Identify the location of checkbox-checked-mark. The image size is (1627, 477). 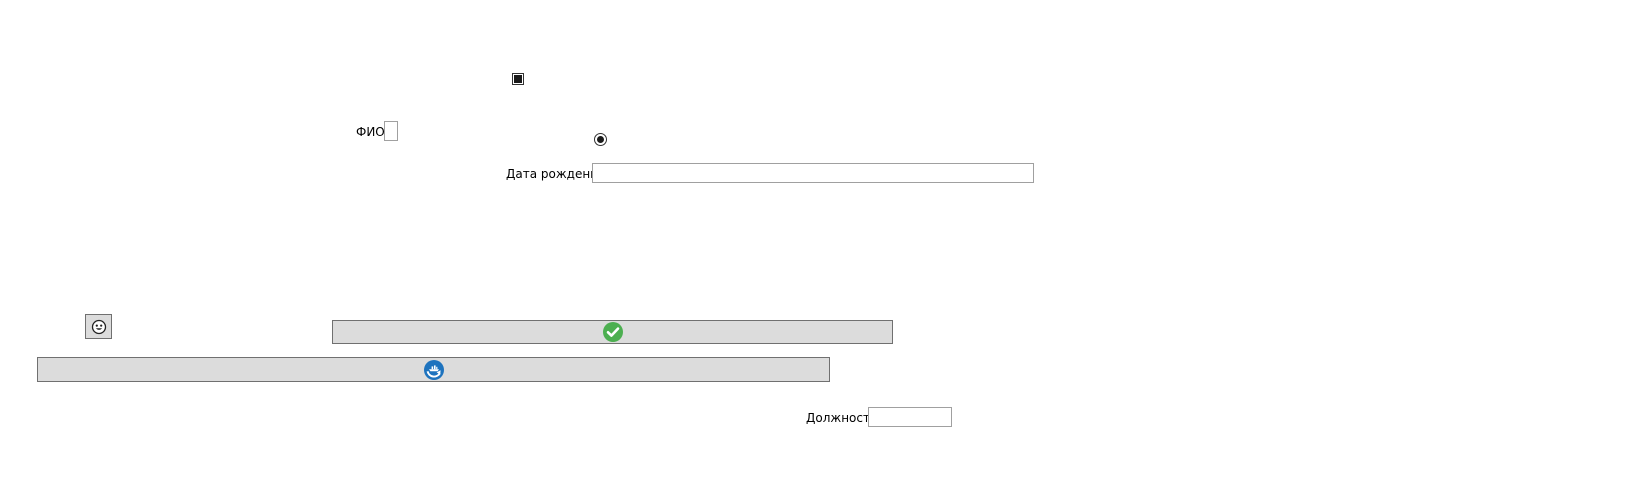
(518, 79).